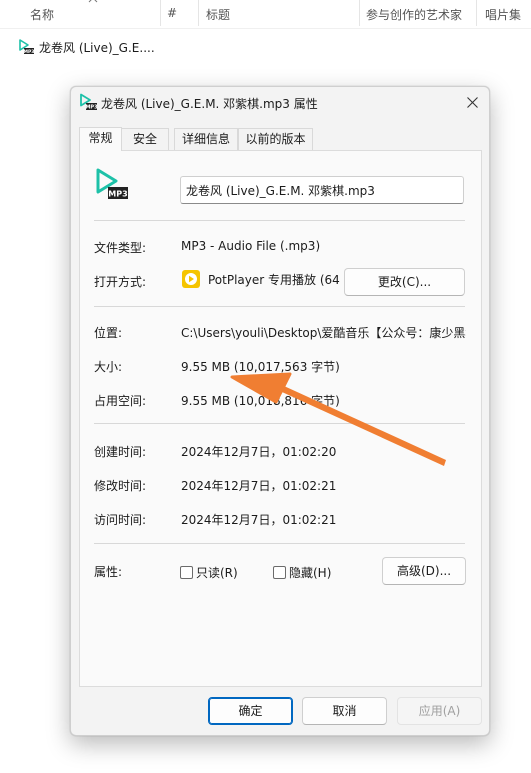  I want to click on created-value: 2024年12月7日，01:02:20, so click(259, 452).